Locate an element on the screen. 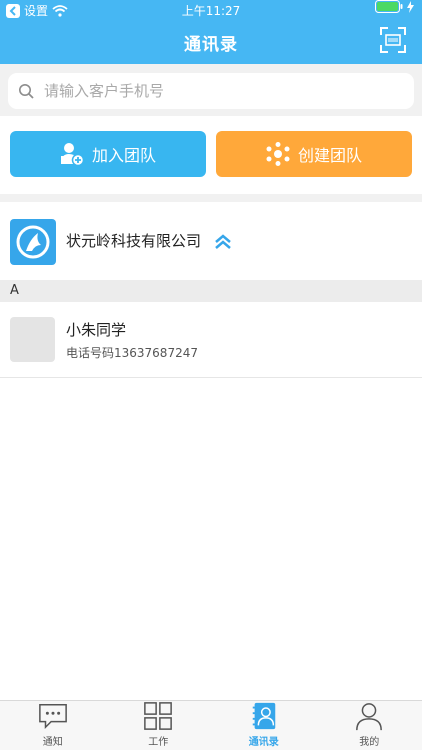 This screenshot has height=750, width=422. collapse-chevron-icon is located at coordinates (223, 242).